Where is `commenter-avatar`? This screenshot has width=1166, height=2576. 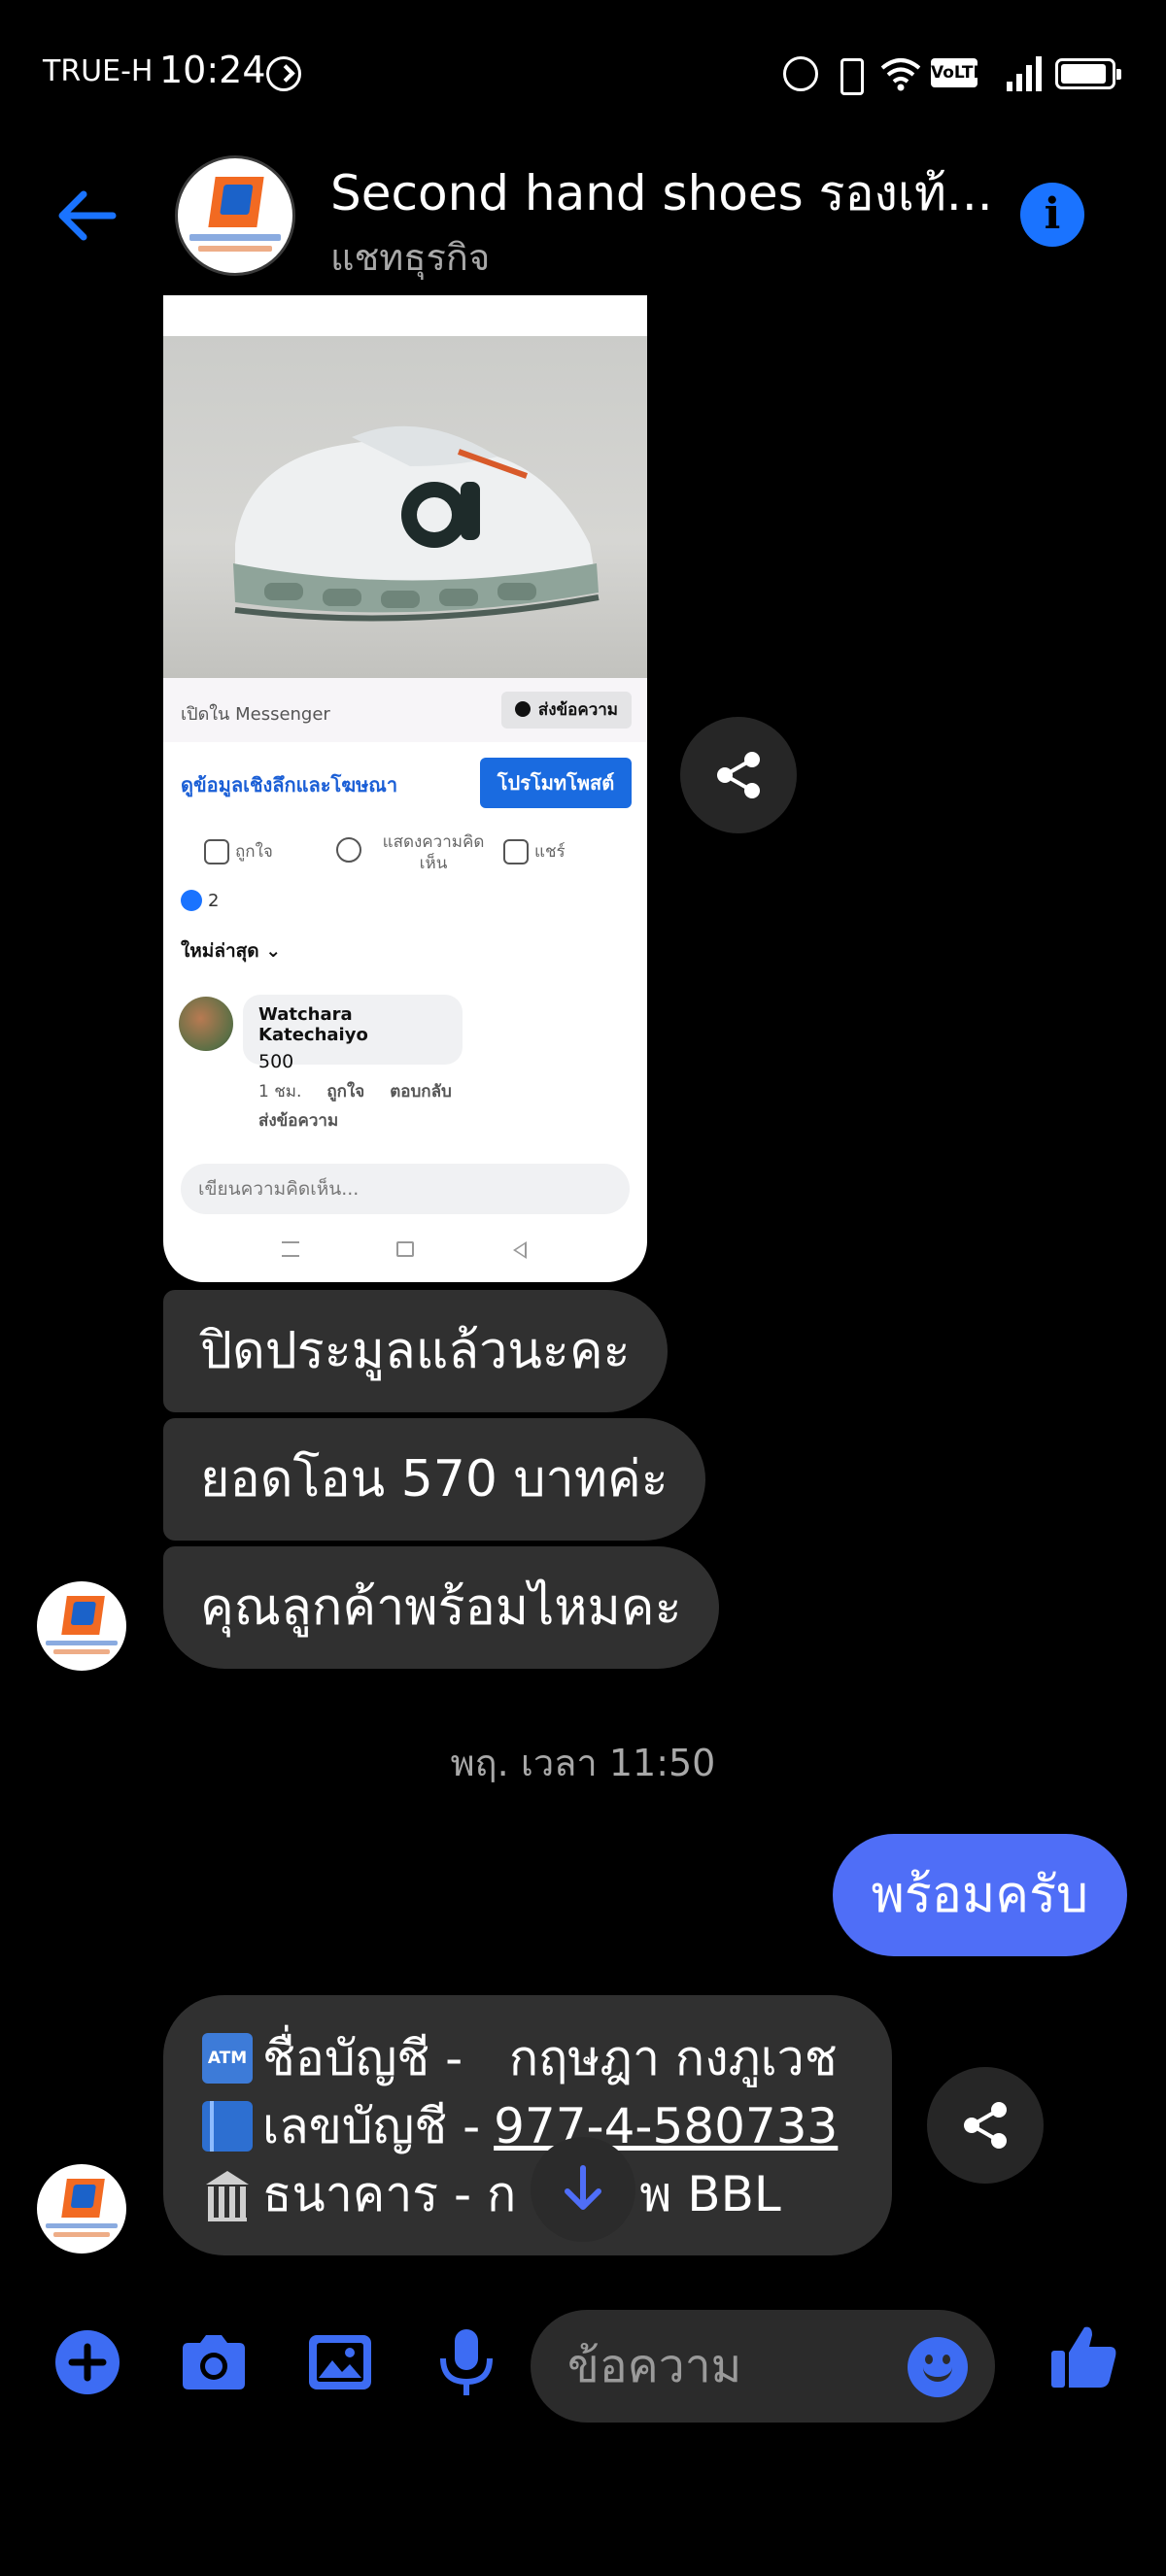 commenter-avatar is located at coordinates (206, 1024).